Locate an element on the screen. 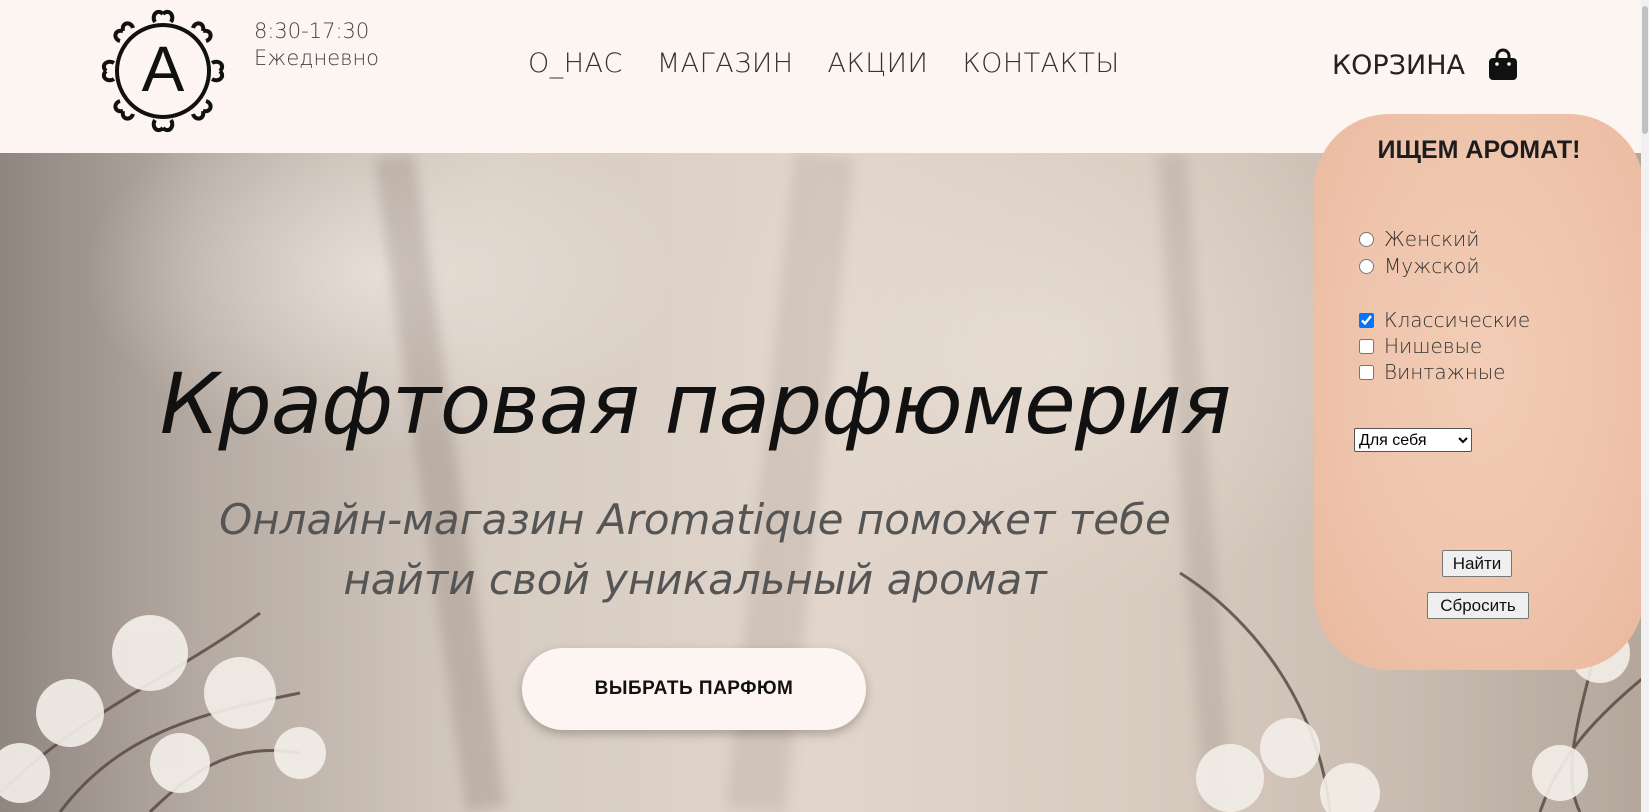  cart-label: КОРЗИНА is located at coordinates (1398, 65).